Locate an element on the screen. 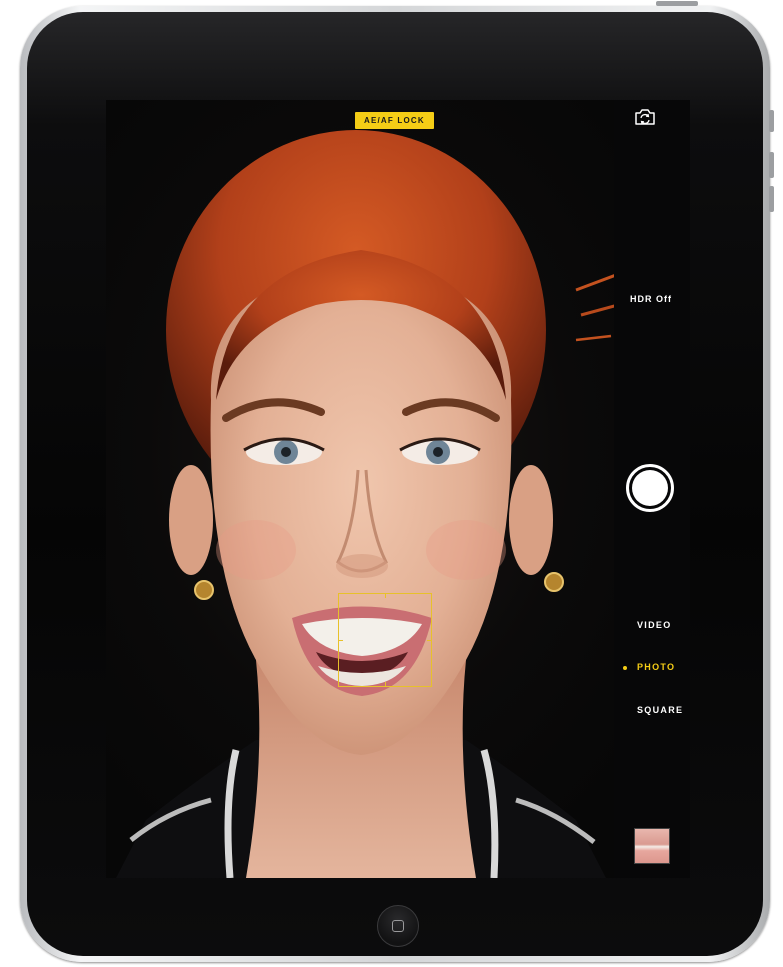 The image size is (783, 967). shutter-icon is located at coordinates (650, 488).